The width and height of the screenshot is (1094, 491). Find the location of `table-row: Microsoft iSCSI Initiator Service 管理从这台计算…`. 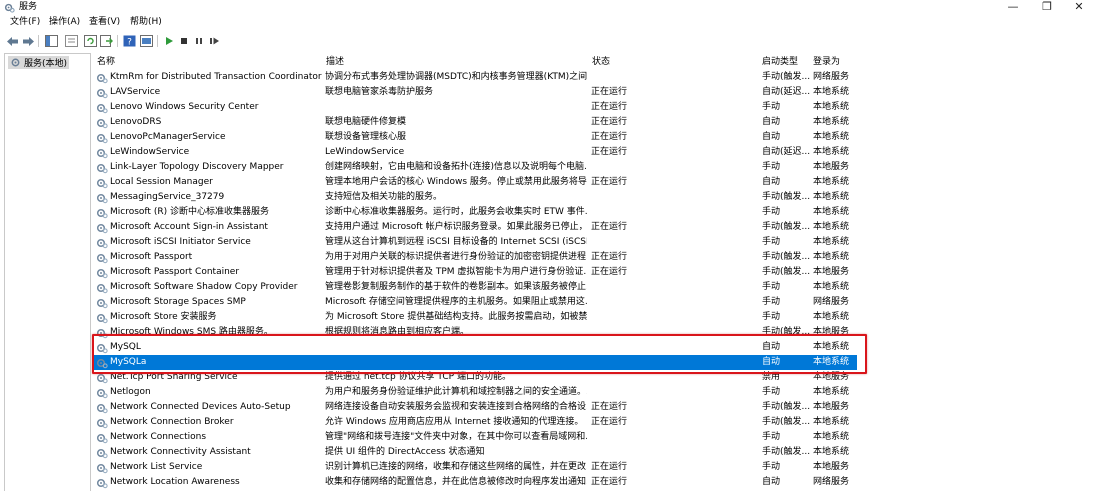

table-row: Microsoft iSCSI Initiator Service 管理从这台计算… is located at coordinates (594, 242).